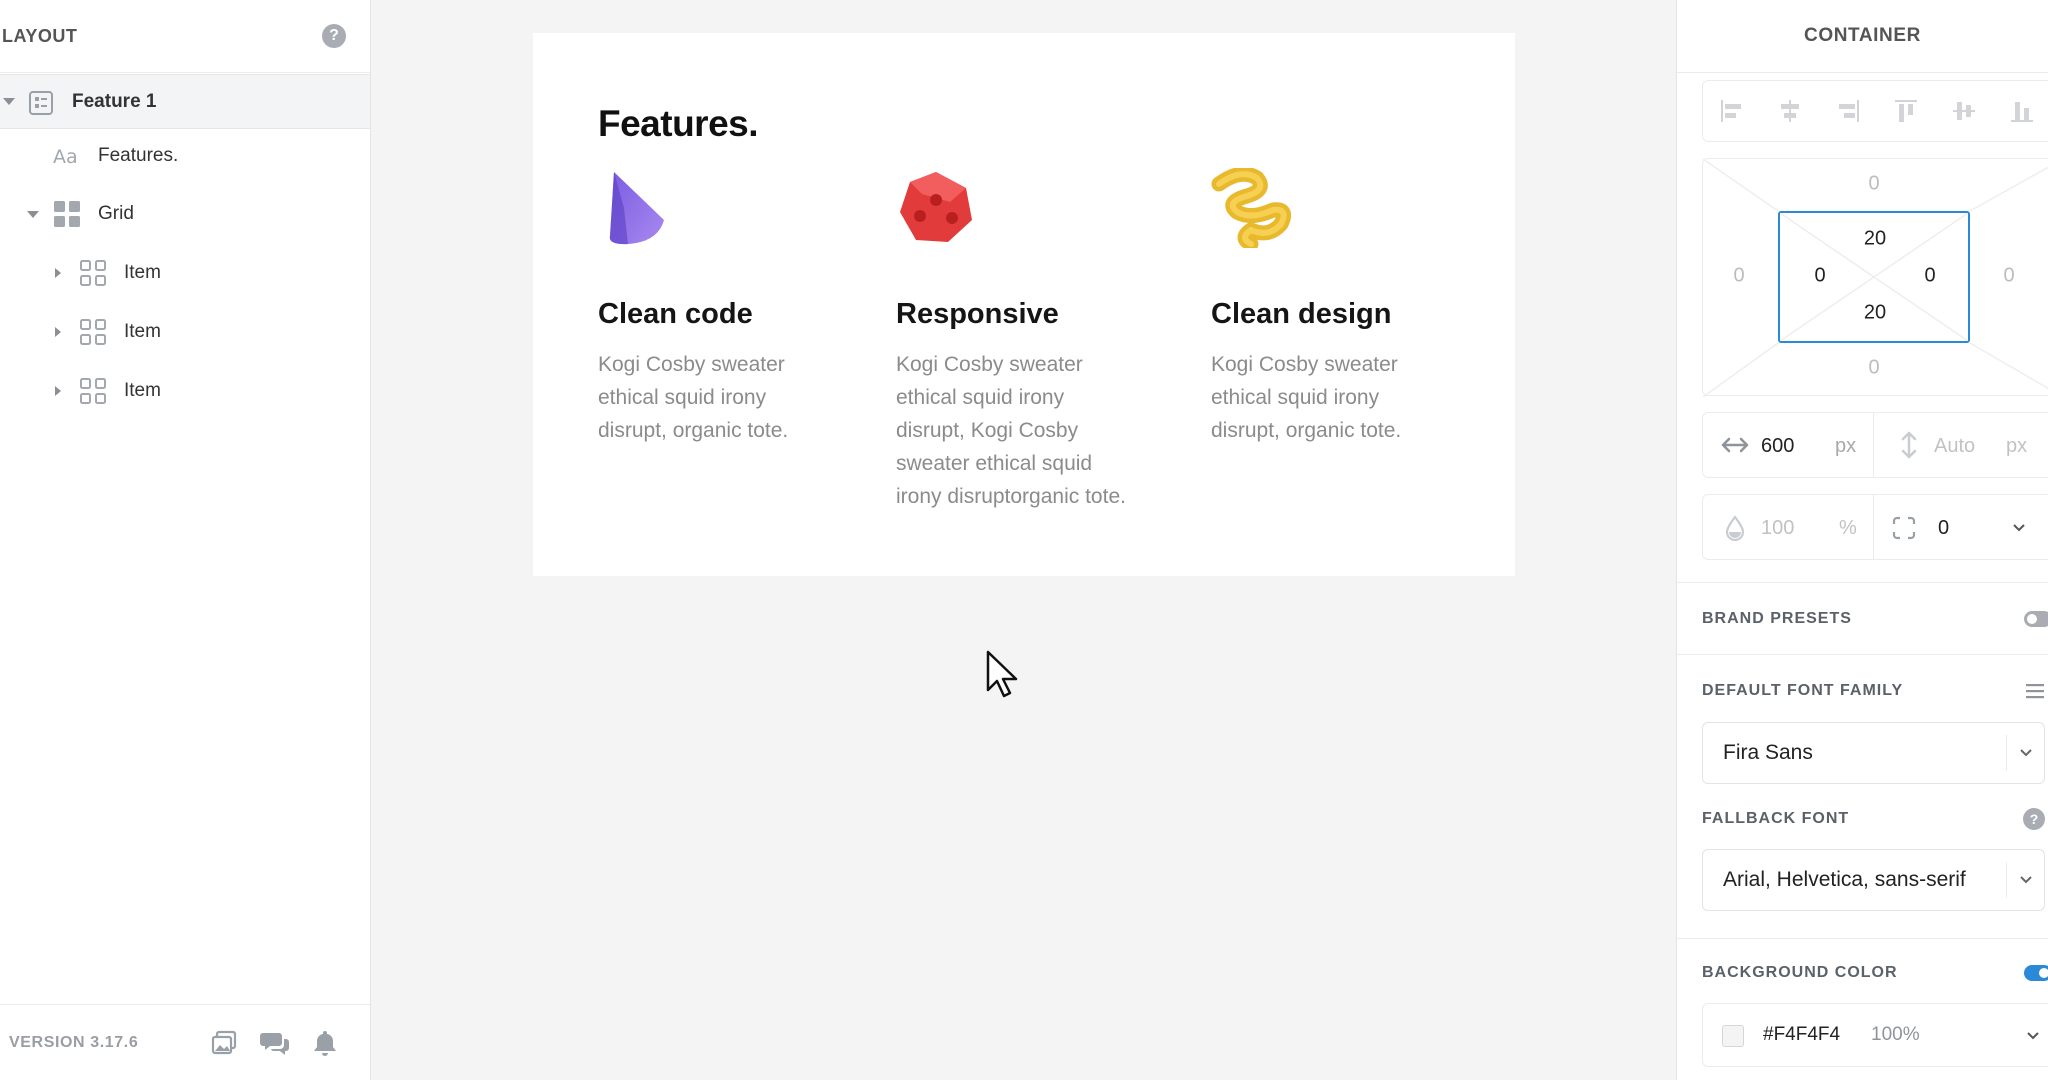 This screenshot has width=2048, height=1080. Describe the element at coordinates (2036, 619) in the screenshot. I see `brand-presets-toggle` at that location.